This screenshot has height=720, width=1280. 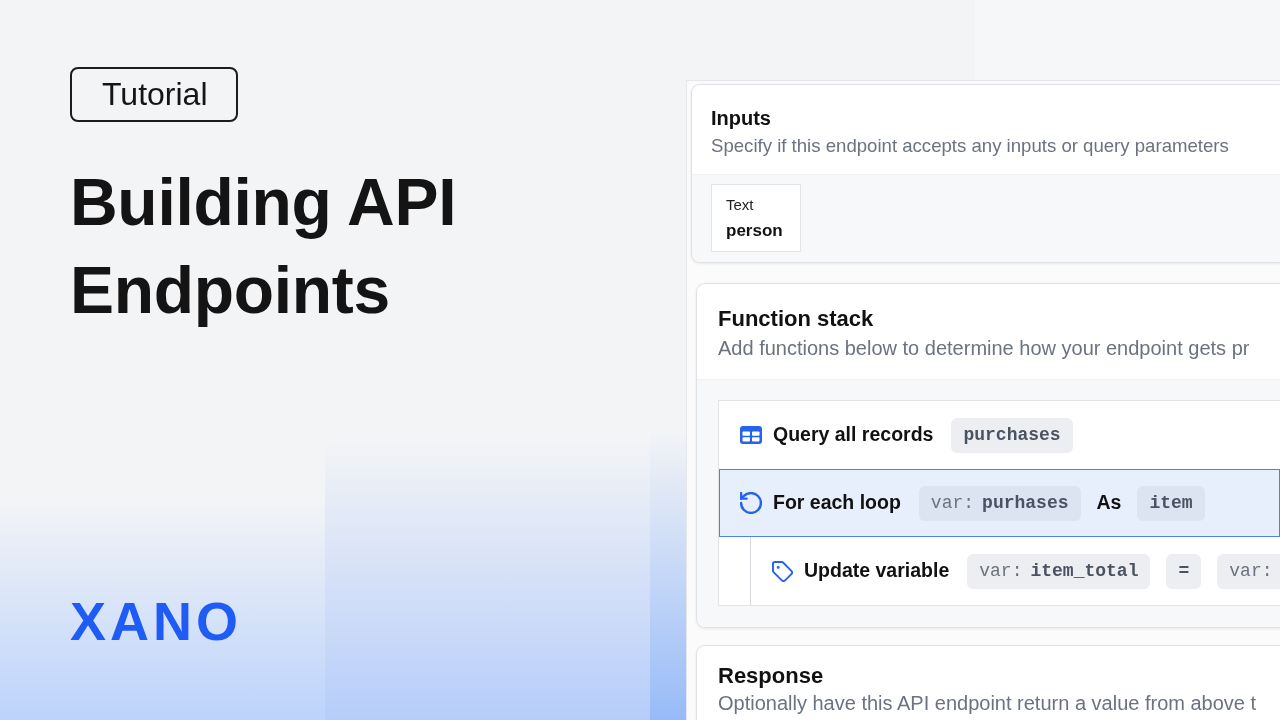 I want to click on counterclockwise-arrow-icon, so click(x=751, y=503).